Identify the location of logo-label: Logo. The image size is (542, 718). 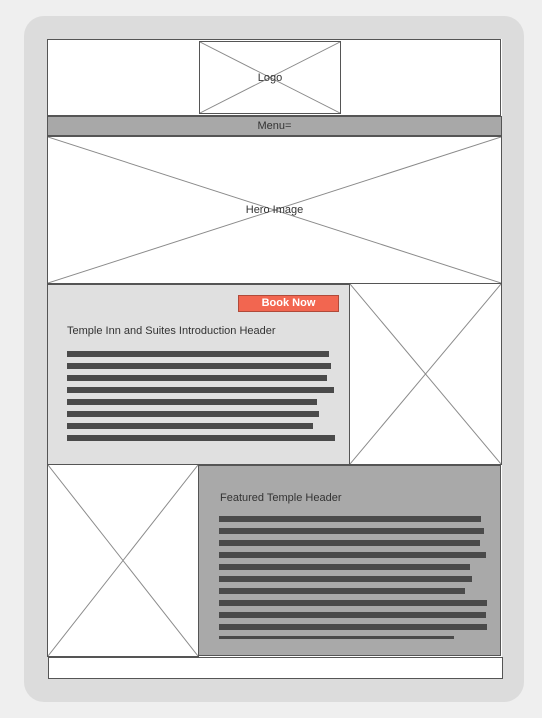
(270, 77).